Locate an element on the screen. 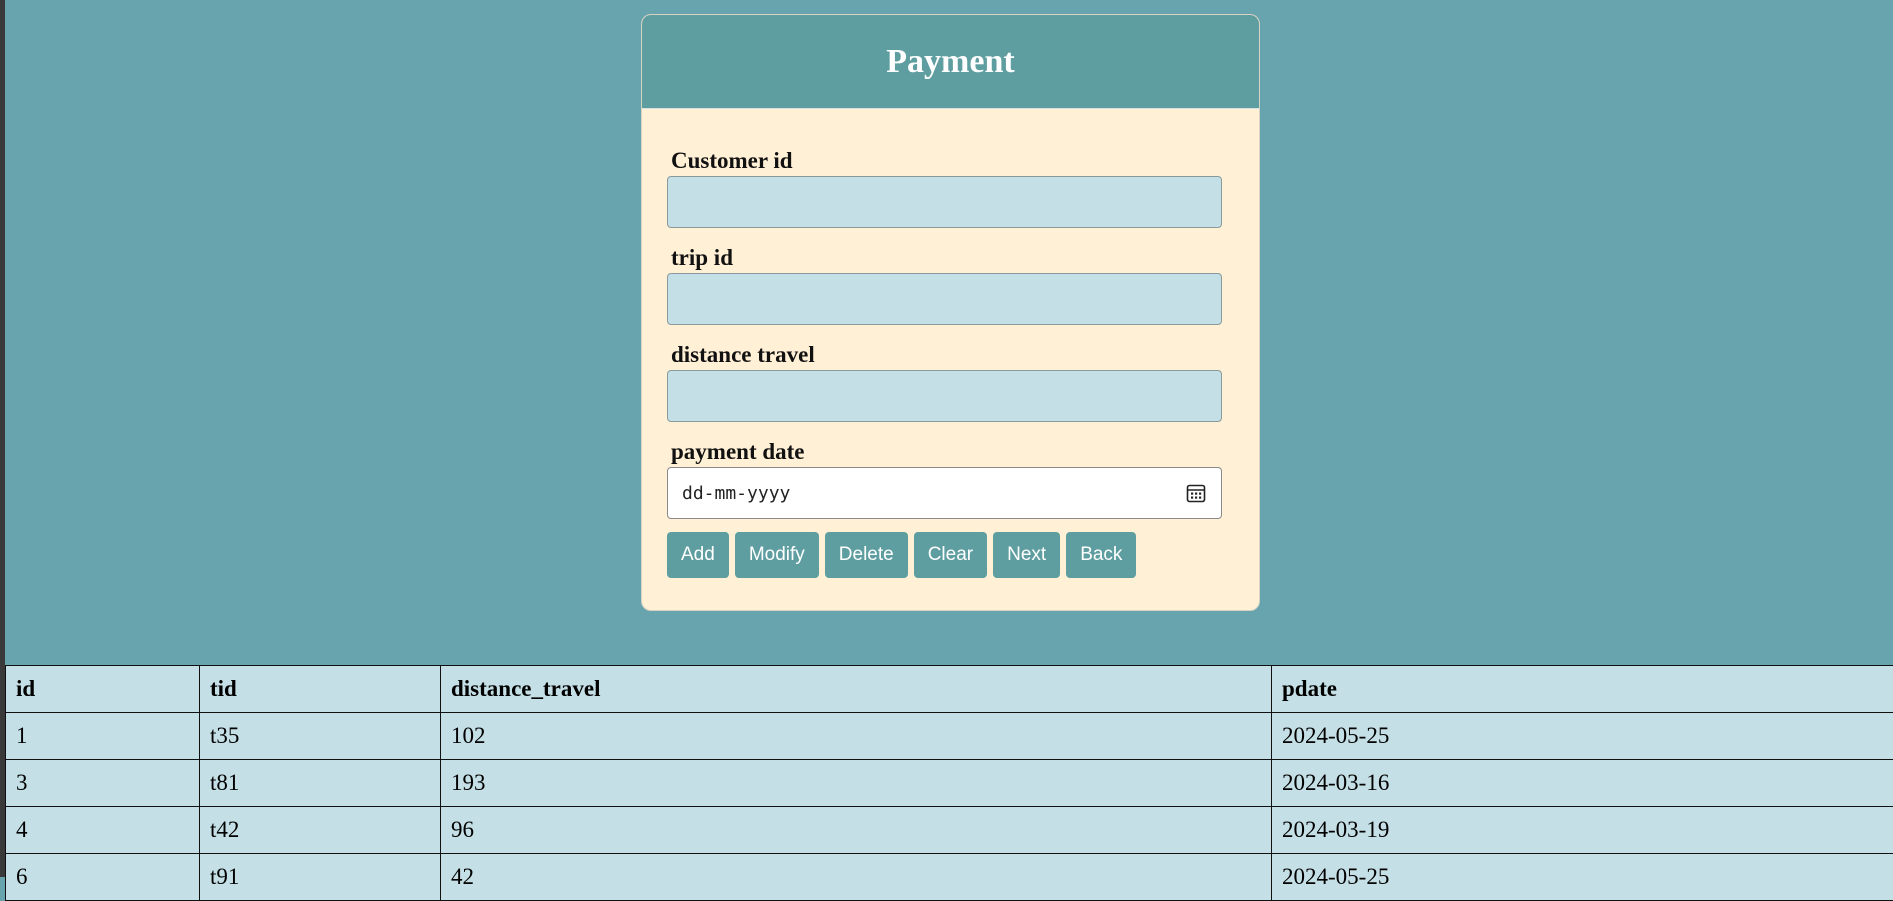 The width and height of the screenshot is (1893, 901). cell-distance-travel: 193 is located at coordinates (856, 783).